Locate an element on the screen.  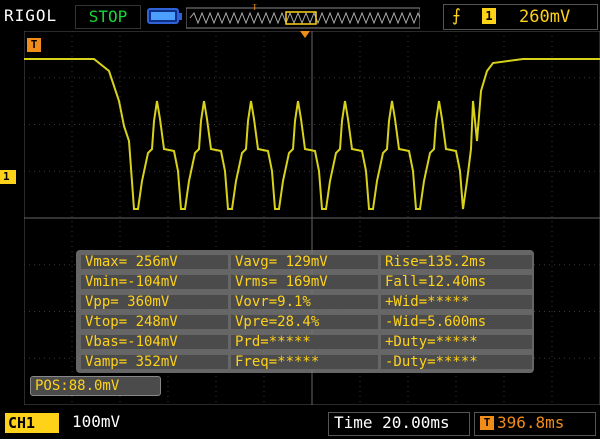
measurement-cell: Freq=***** is located at coordinates (304, 362).